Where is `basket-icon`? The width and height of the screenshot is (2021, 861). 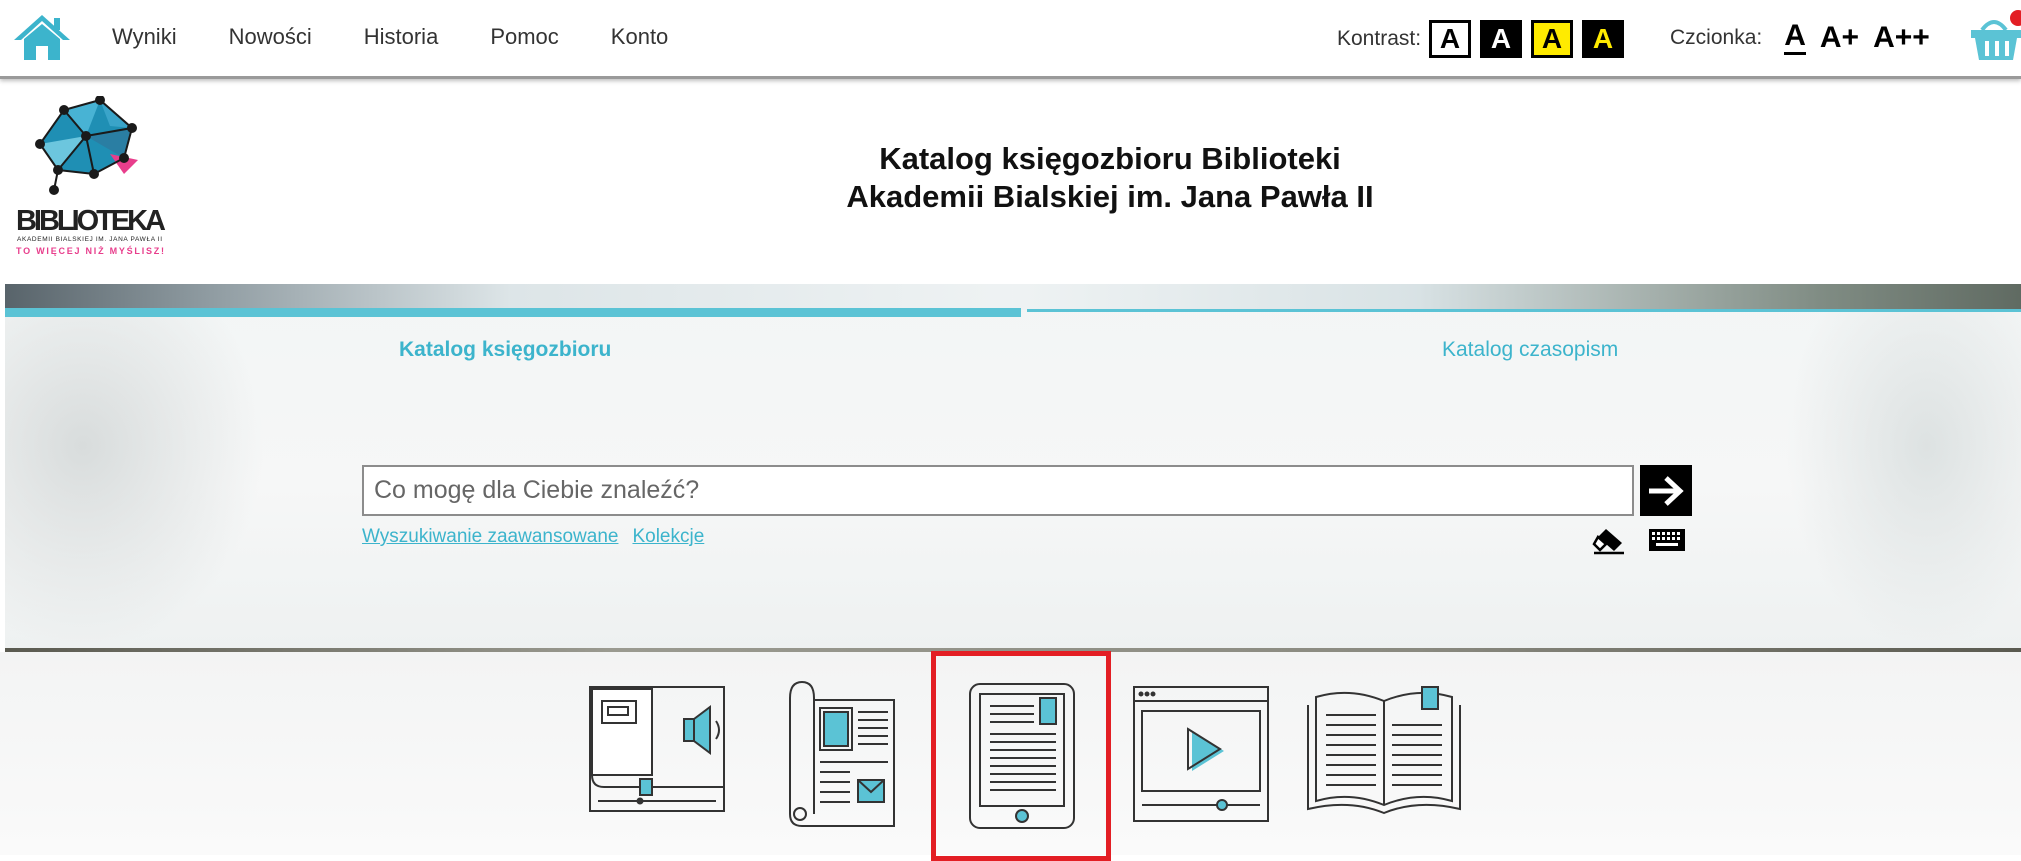
basket-icon is located at coordinates (1994, 37).